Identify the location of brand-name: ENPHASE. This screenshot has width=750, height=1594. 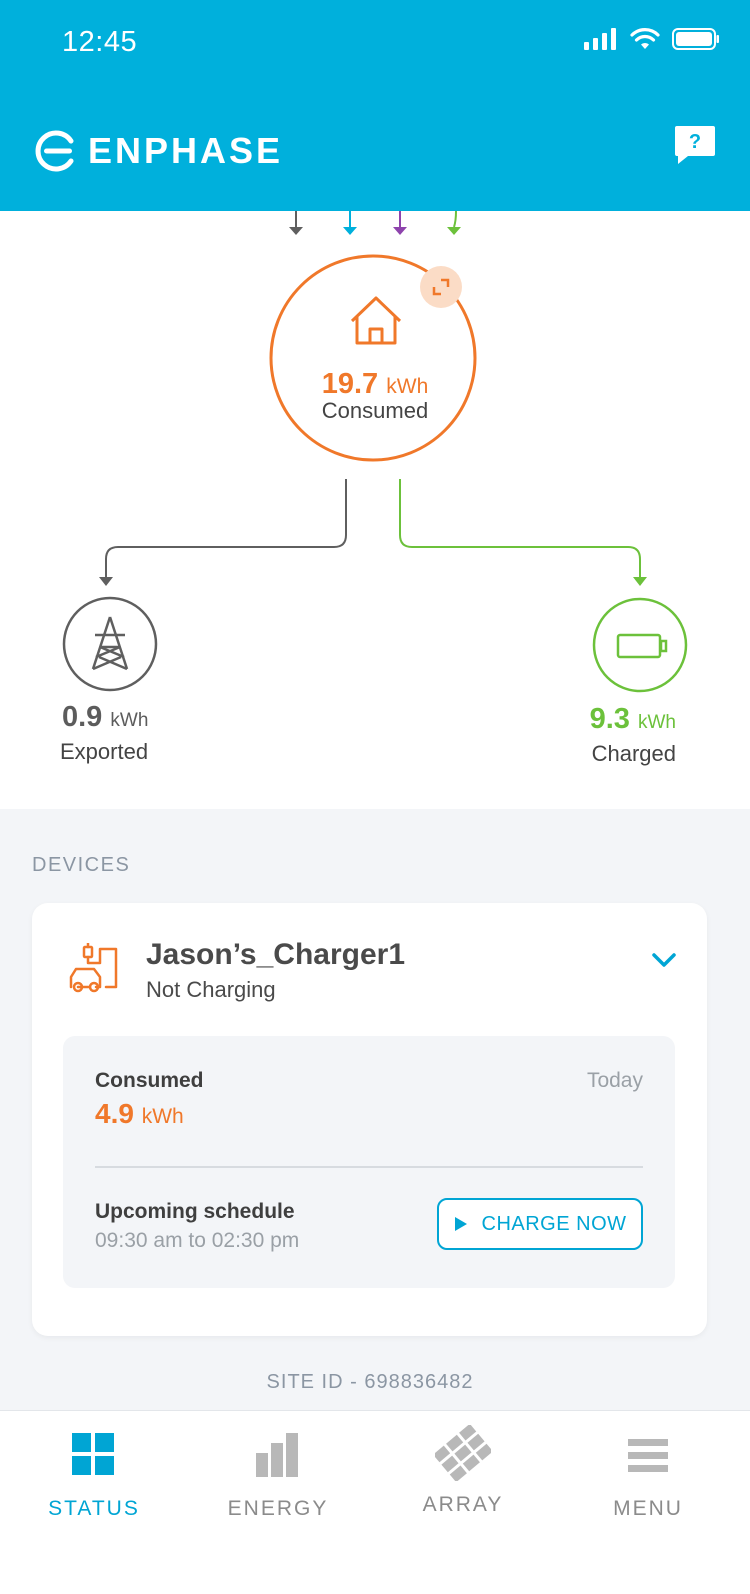
(186, 150).